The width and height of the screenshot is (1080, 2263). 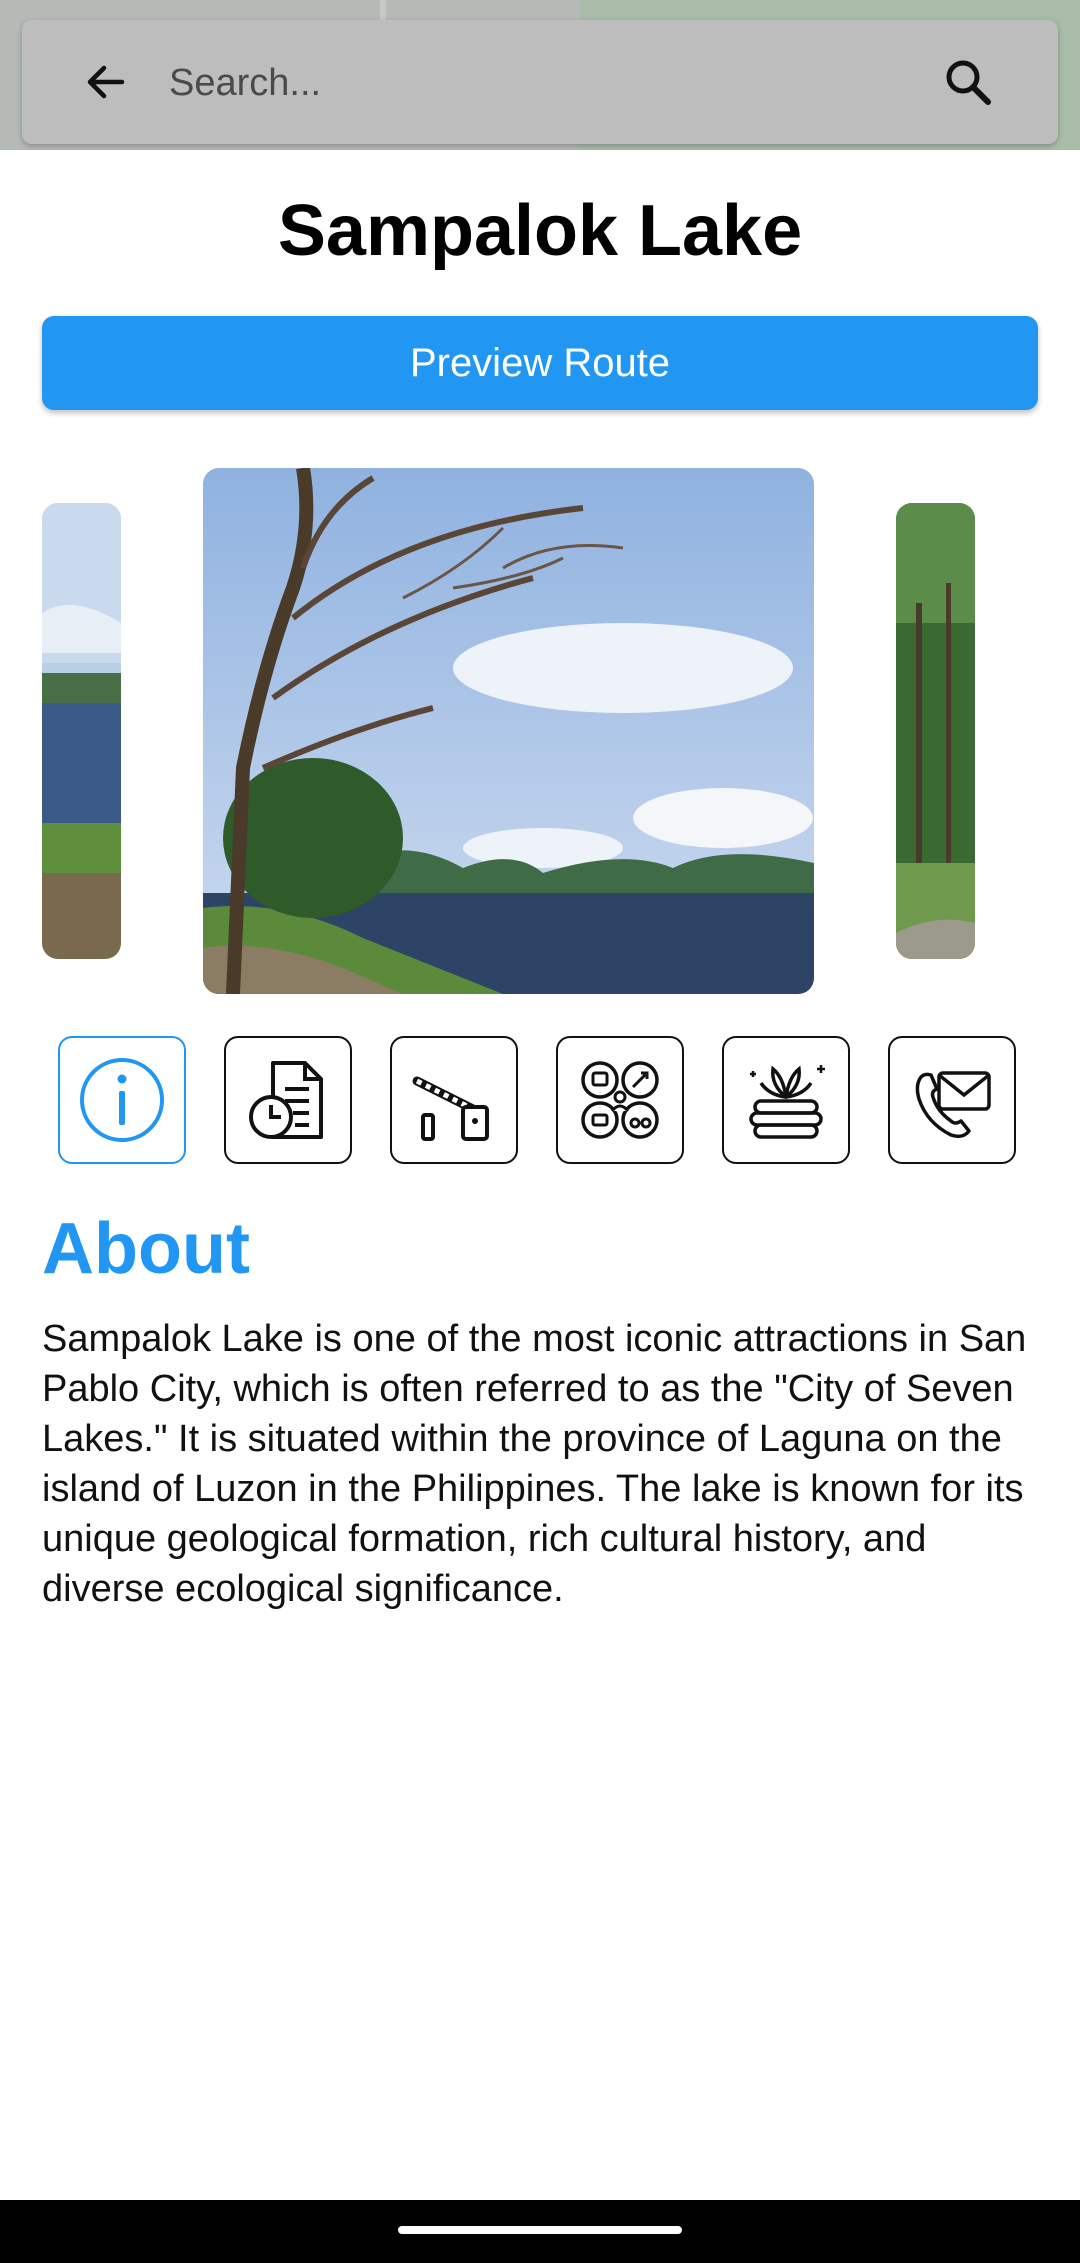 I want to click on gate-barrier-icon, so click(x=450, y=1108).